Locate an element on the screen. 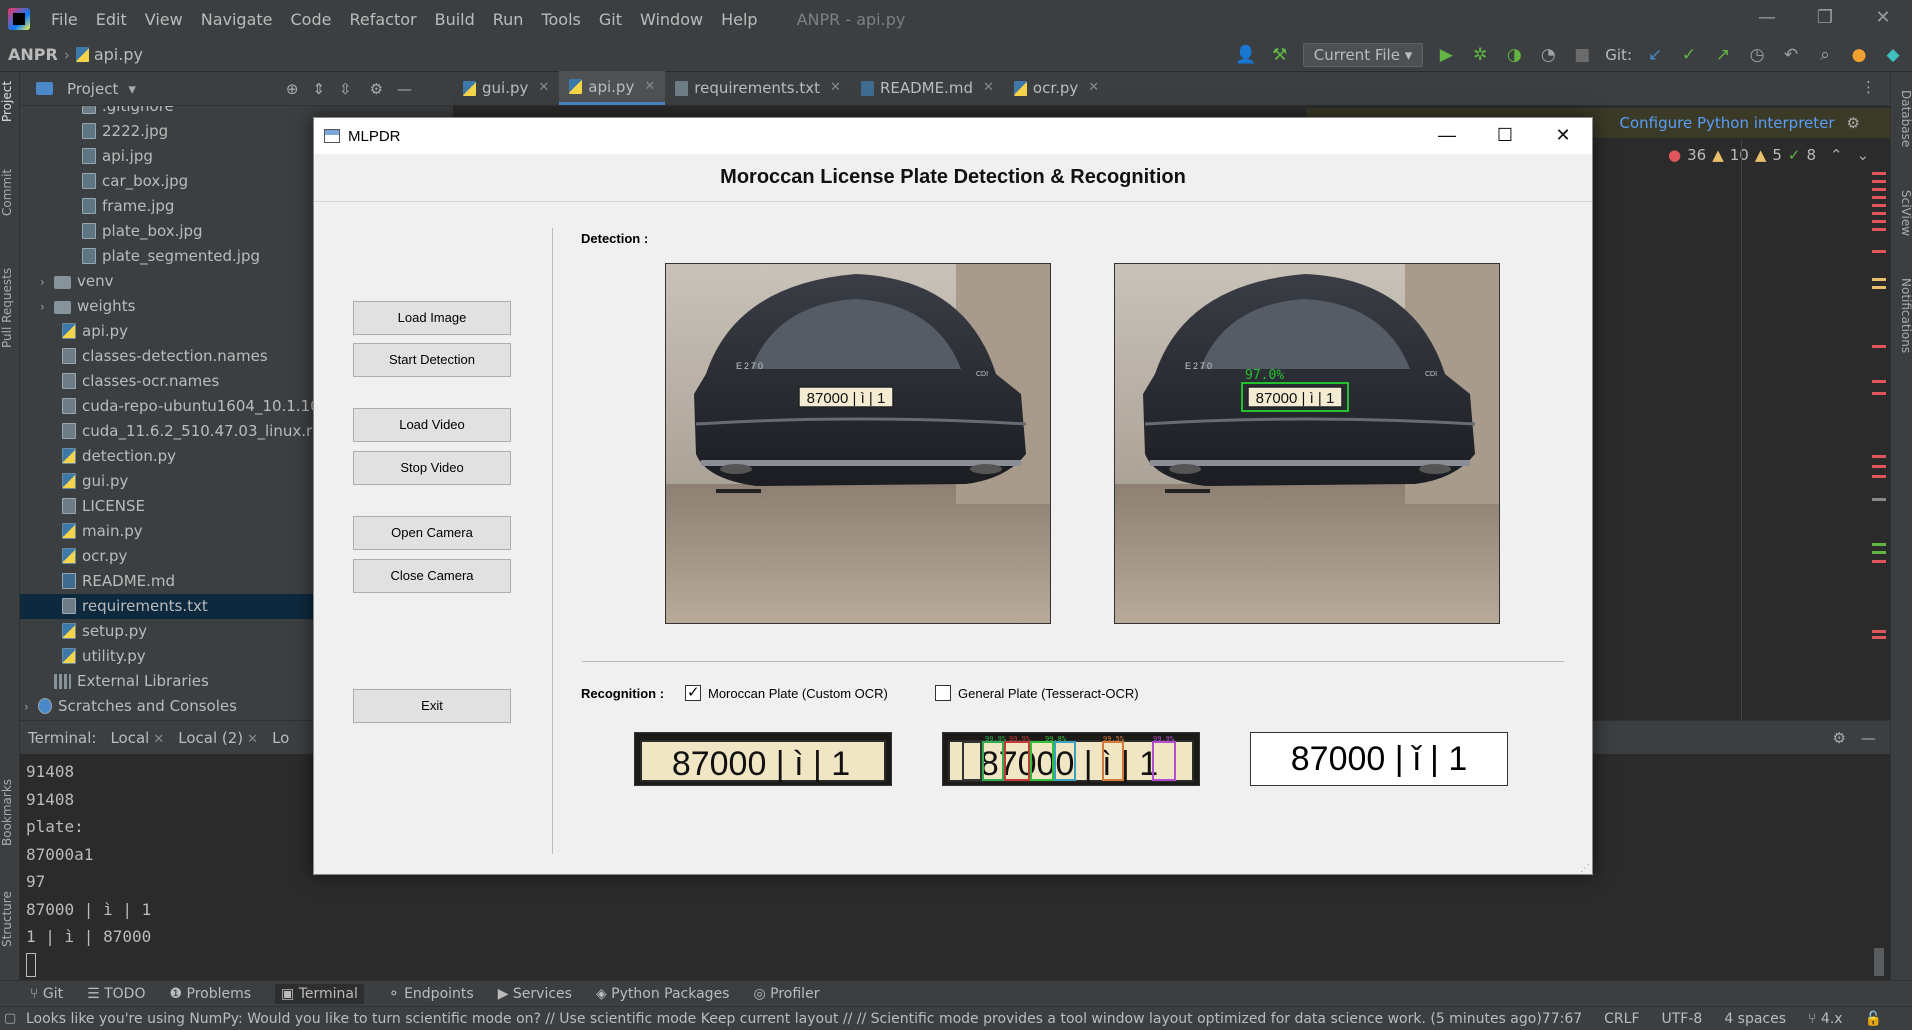  git-push-icon: ↗ is located at coordinates (1723, 55).